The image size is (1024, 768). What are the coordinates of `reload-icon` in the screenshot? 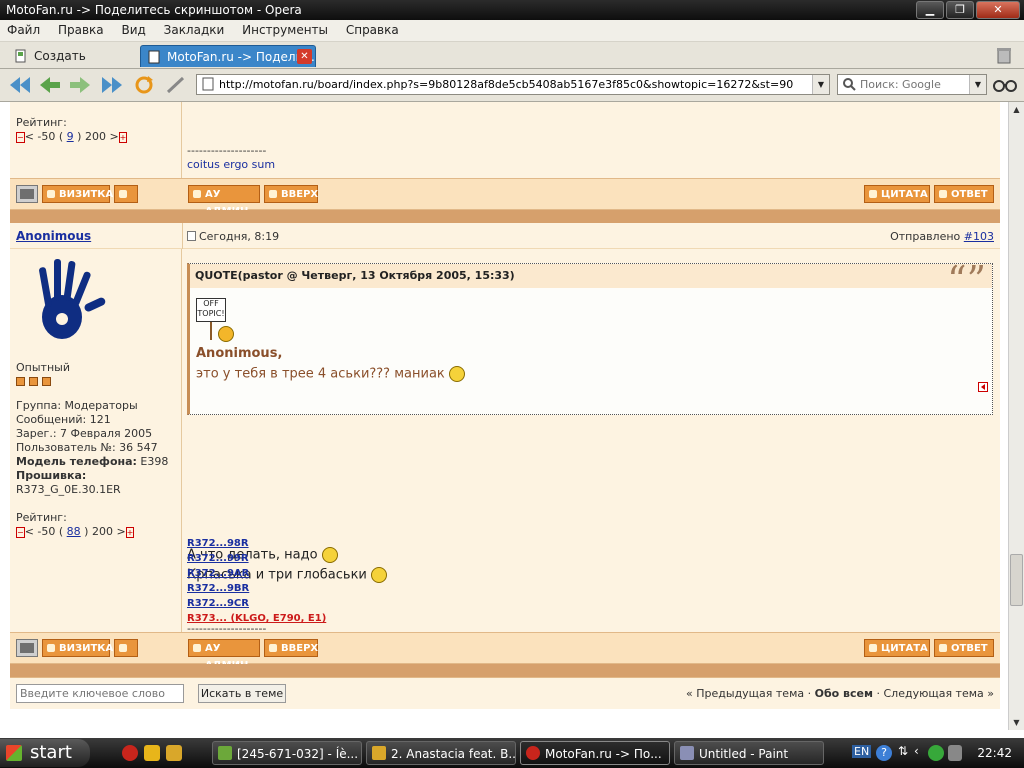 It's located at (144, 85).